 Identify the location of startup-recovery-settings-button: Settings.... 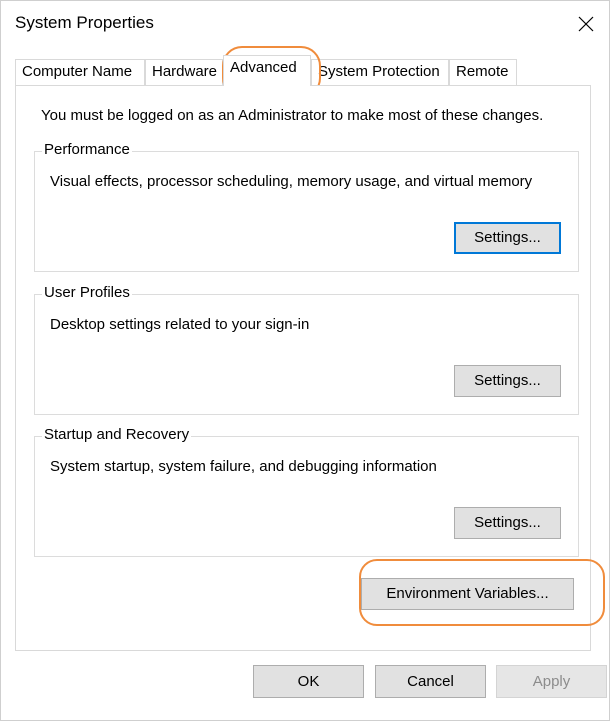
(507, 523).